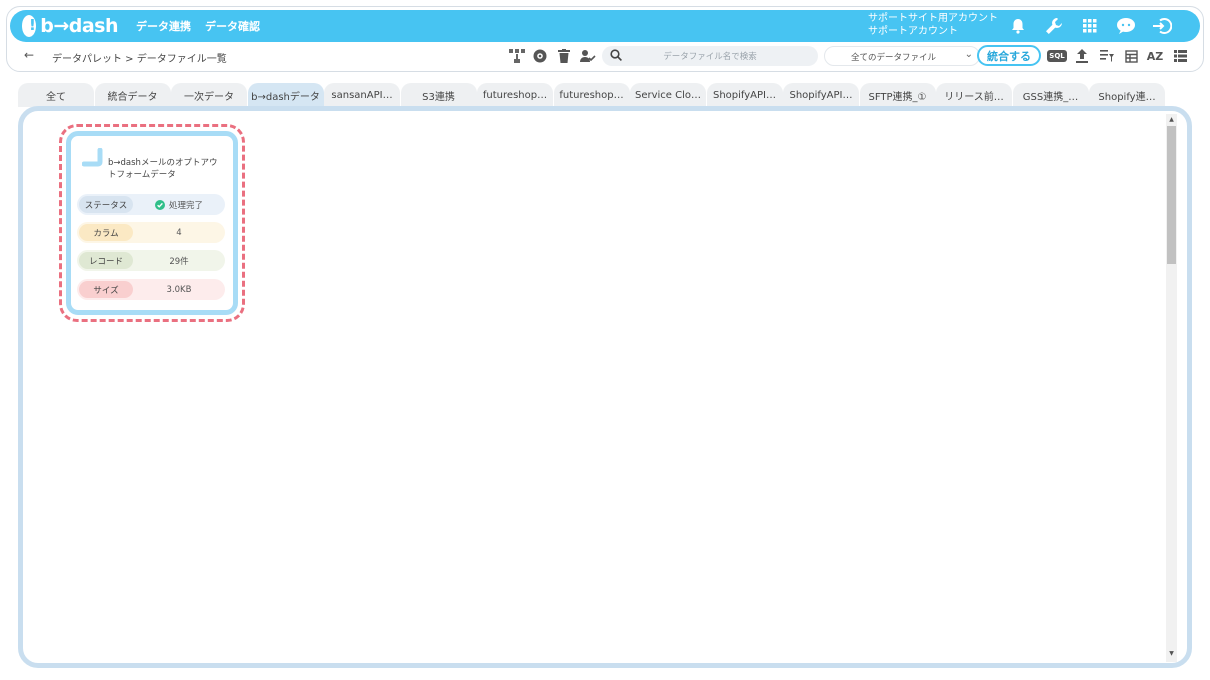  What do you see at coordinates (163, 169) in the screenshot?
I see `card-title: b→dashメールのオプトアウトフォームデータ` at bounding box center [163, 169].